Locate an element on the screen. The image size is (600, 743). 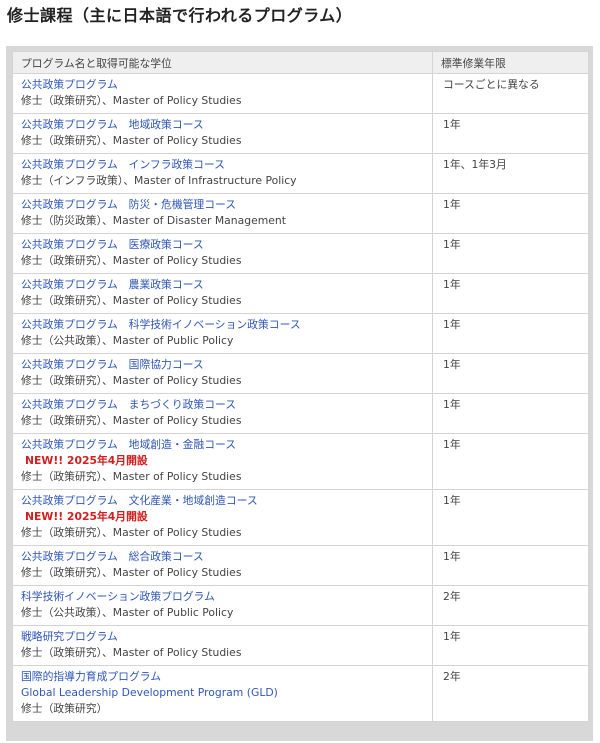
years-cell: コースごとに異なる is located at coordinates (510, 93).